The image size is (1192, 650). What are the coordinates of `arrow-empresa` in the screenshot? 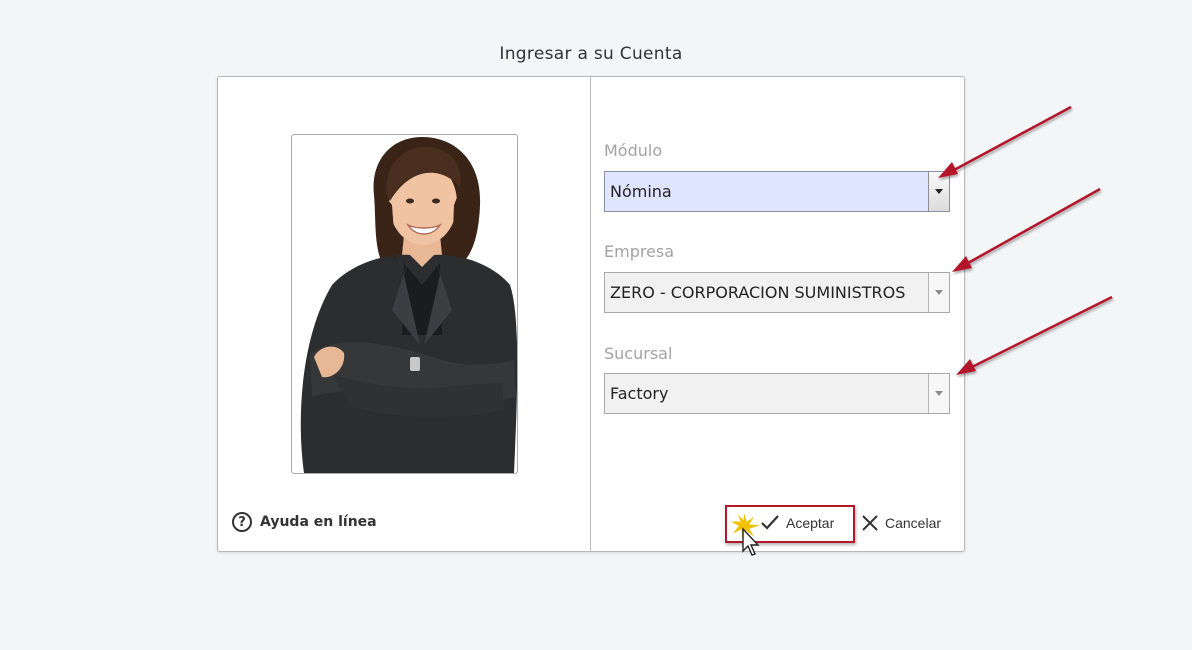 It's located at (1026, 229).